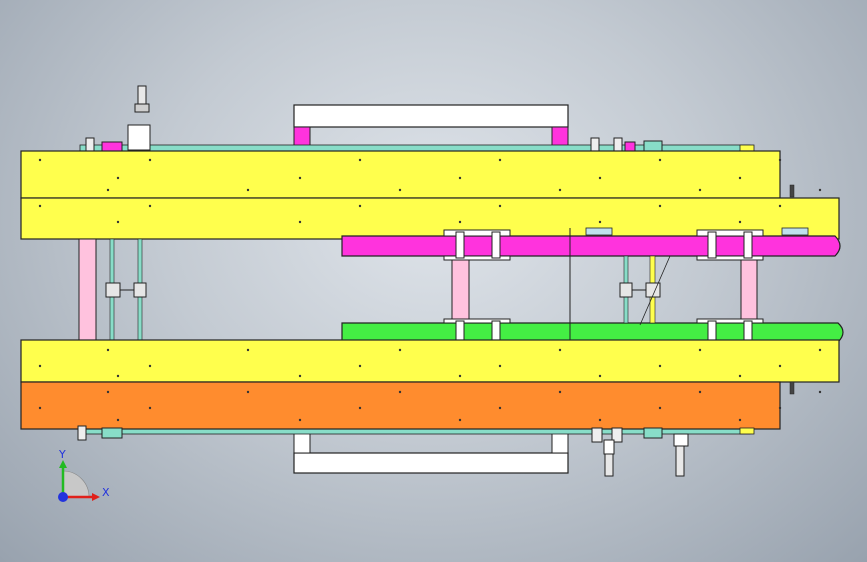  I want to click on center-pink-post-left, so click(460, 289).